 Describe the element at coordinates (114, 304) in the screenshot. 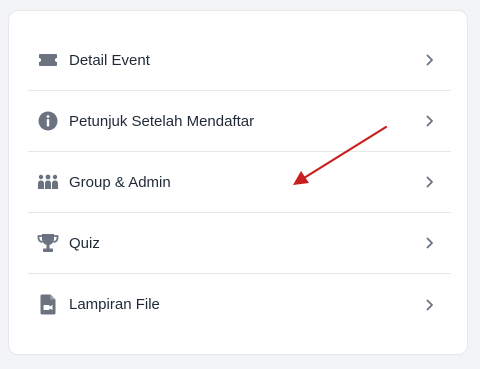

I see `menu-item-label: Lampiran File` at that location.